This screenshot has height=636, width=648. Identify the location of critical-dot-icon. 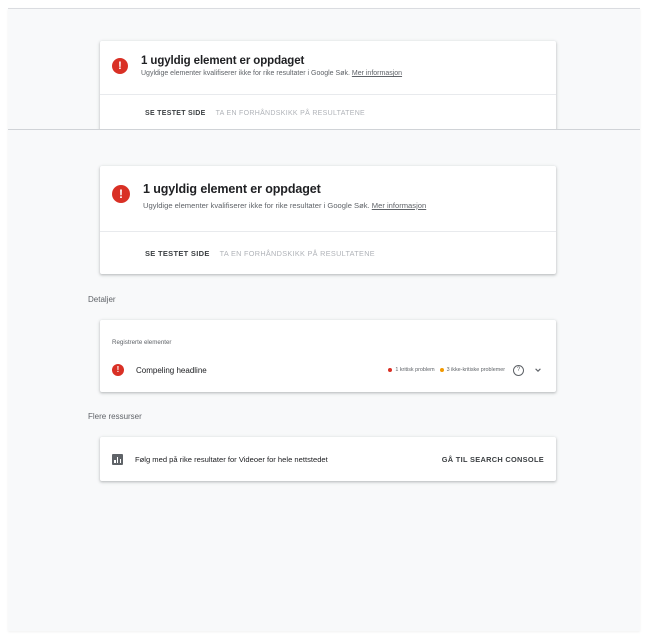
(390, 370).